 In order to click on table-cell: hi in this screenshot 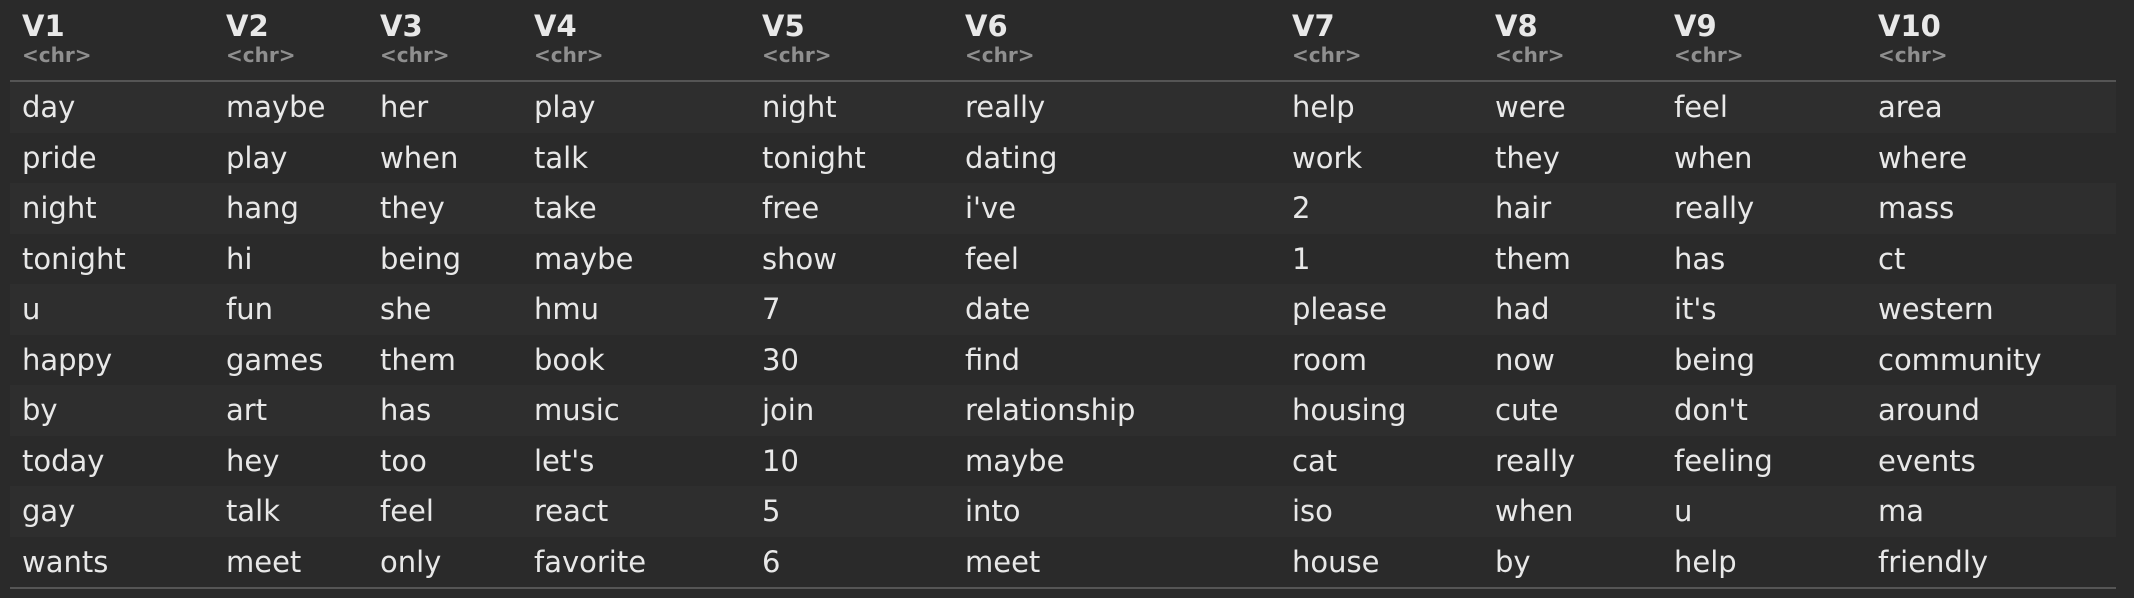, I will do `click(291, 258)`.